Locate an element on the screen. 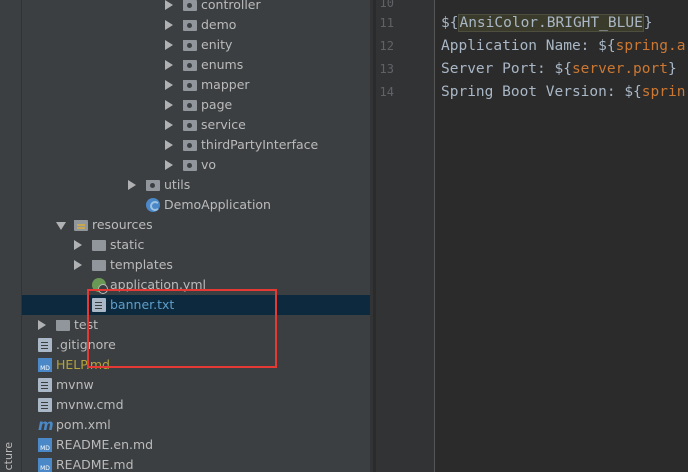  tree-item: demo is located at coordinates (196, 25).